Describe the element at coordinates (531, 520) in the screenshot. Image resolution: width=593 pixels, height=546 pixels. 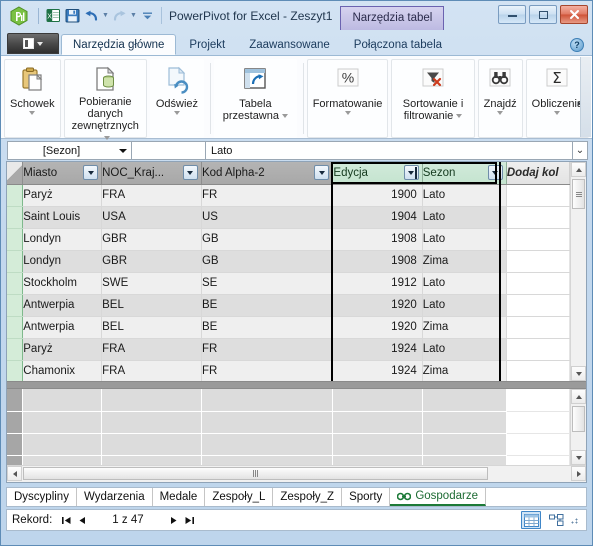
I see `data-view-icon` at that location.